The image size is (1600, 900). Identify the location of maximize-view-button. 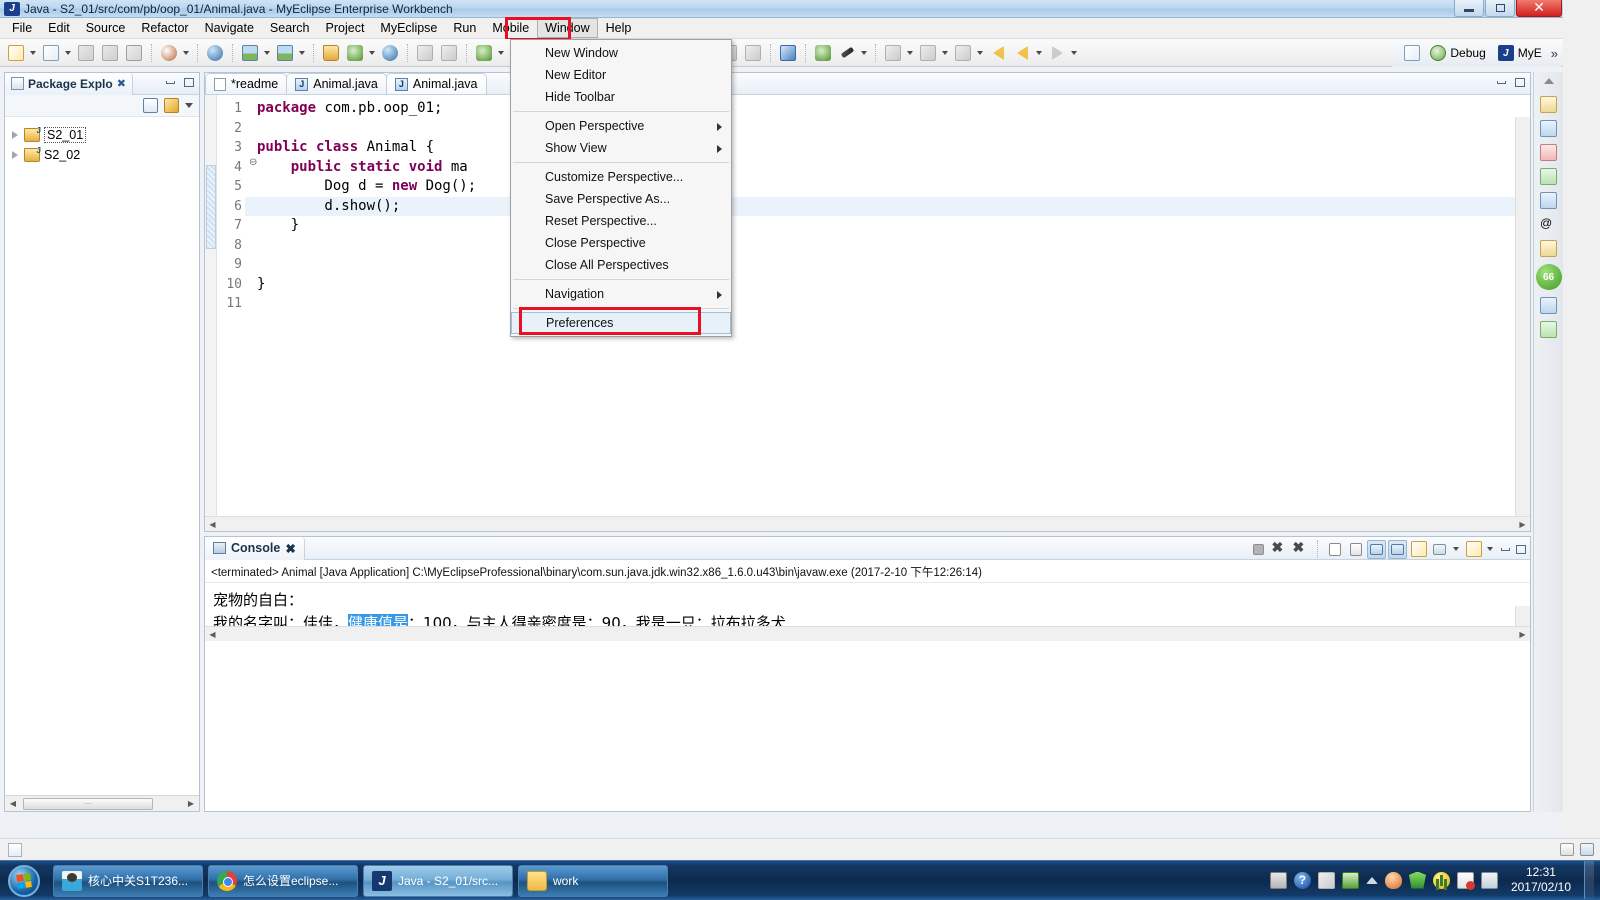
(189, 82).